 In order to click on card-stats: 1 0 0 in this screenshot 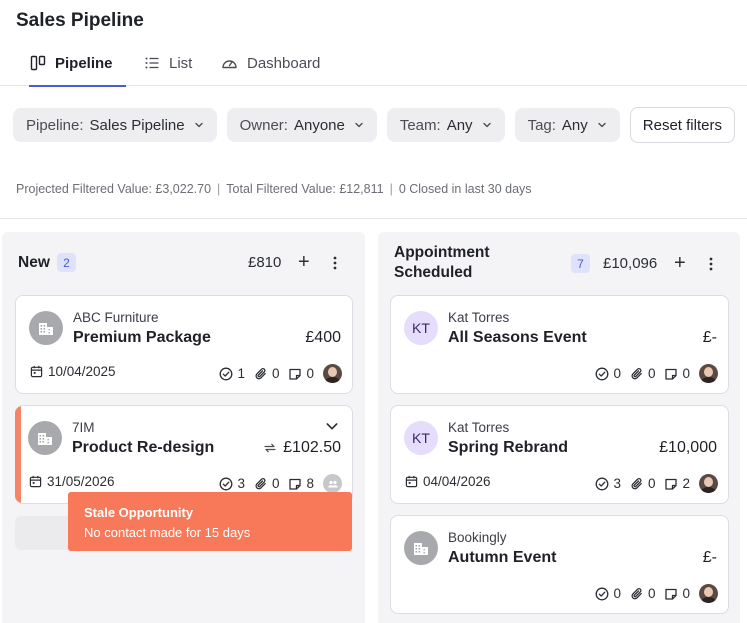, I will do `click(280, 373)`.